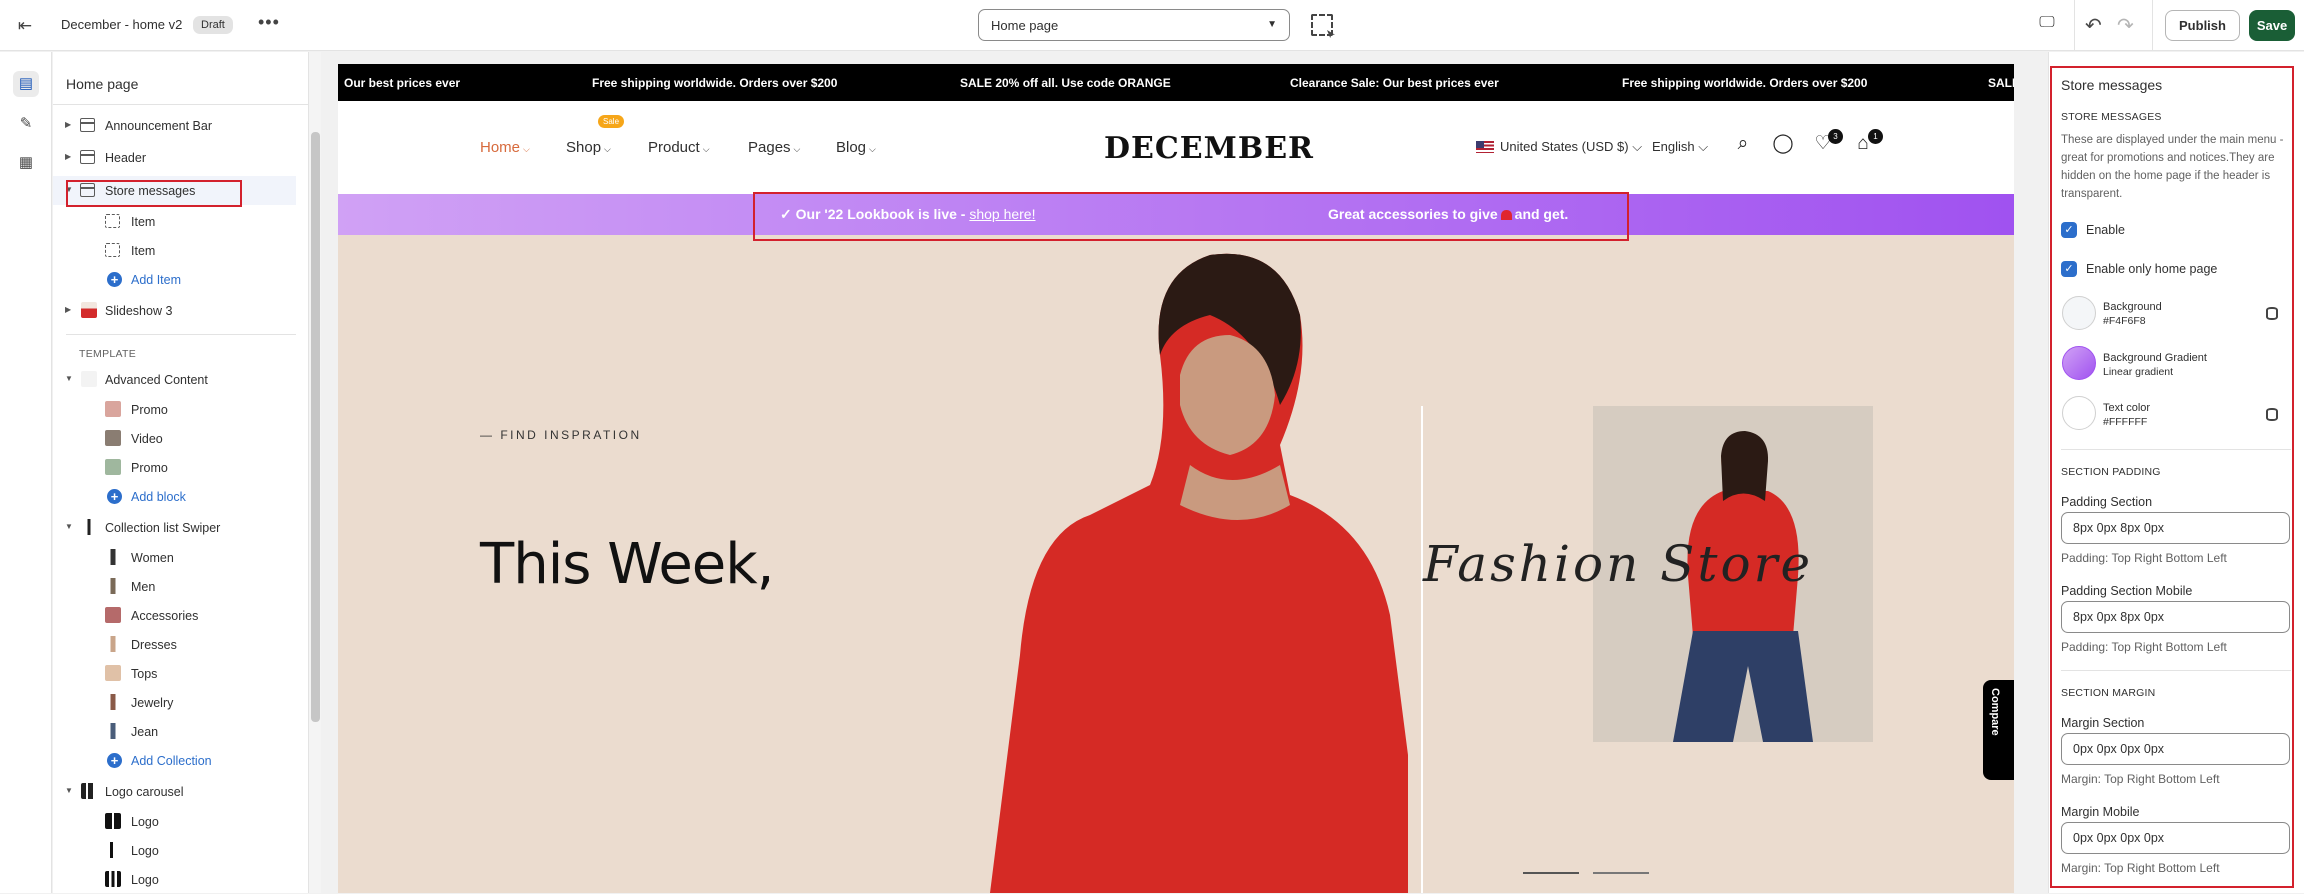  I want to click on publish-button: Publish, so click(2202, 25).